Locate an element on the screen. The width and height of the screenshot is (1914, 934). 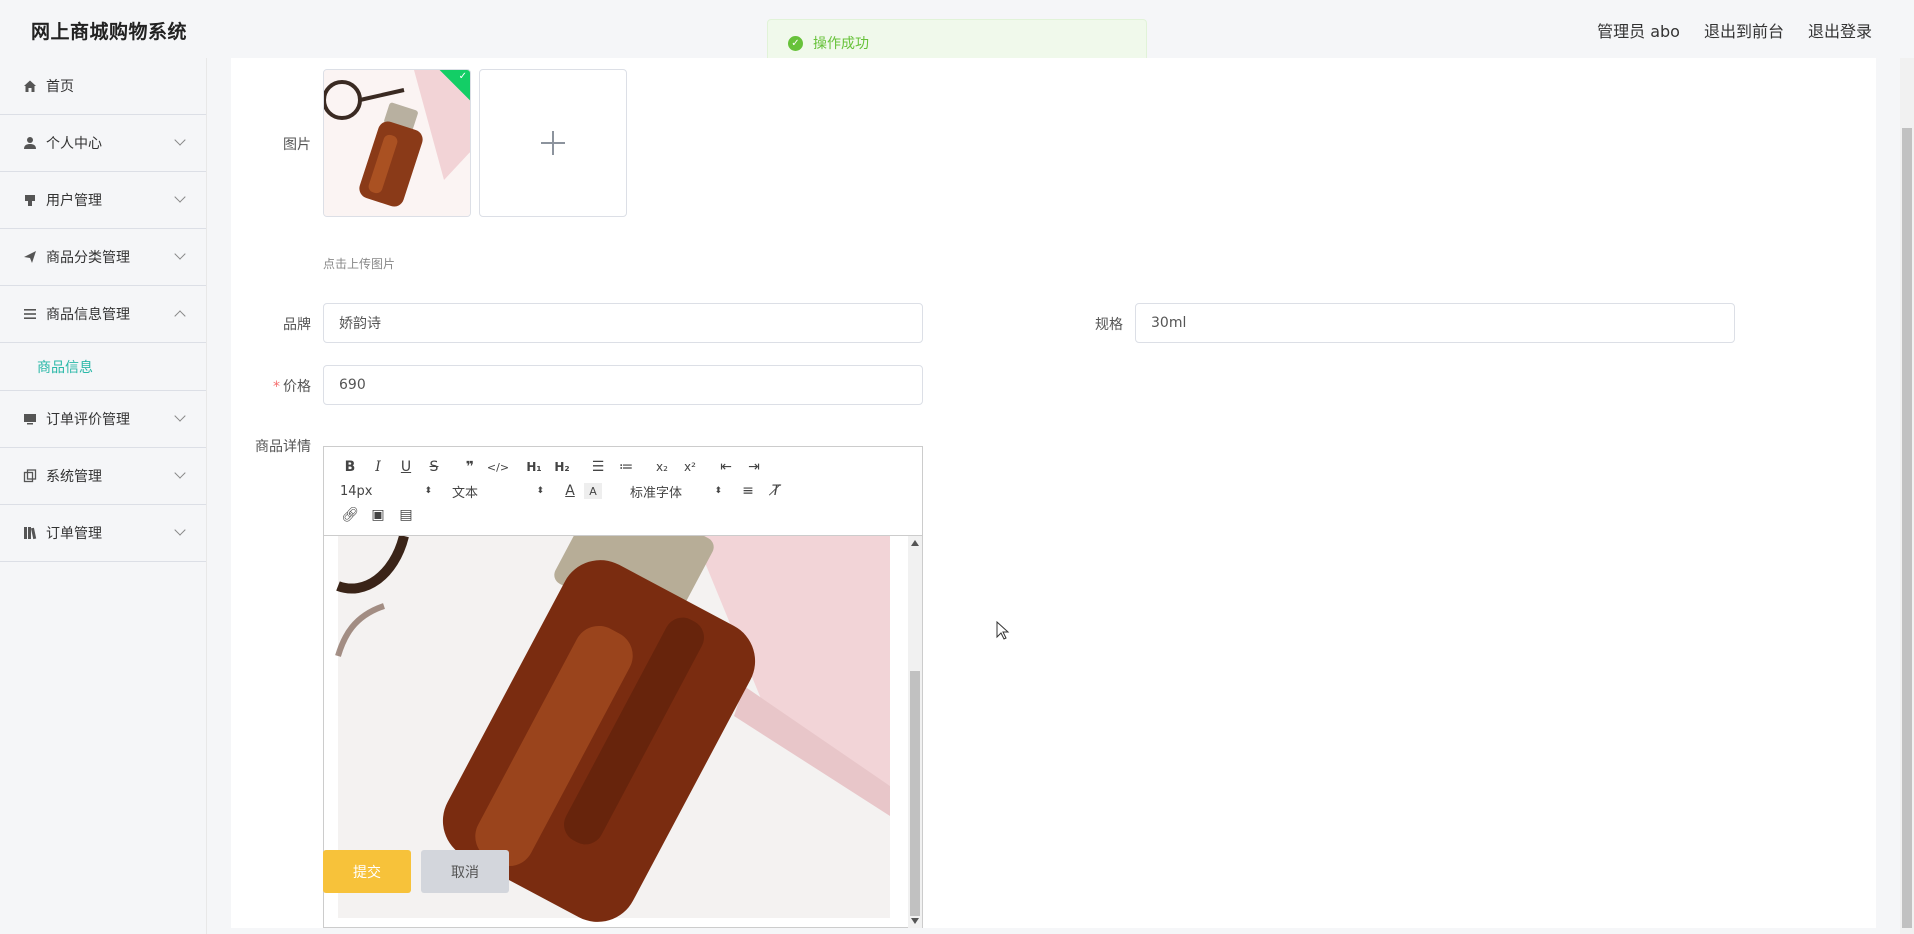
image-label: 图片 is located at coordinates (297, 145).